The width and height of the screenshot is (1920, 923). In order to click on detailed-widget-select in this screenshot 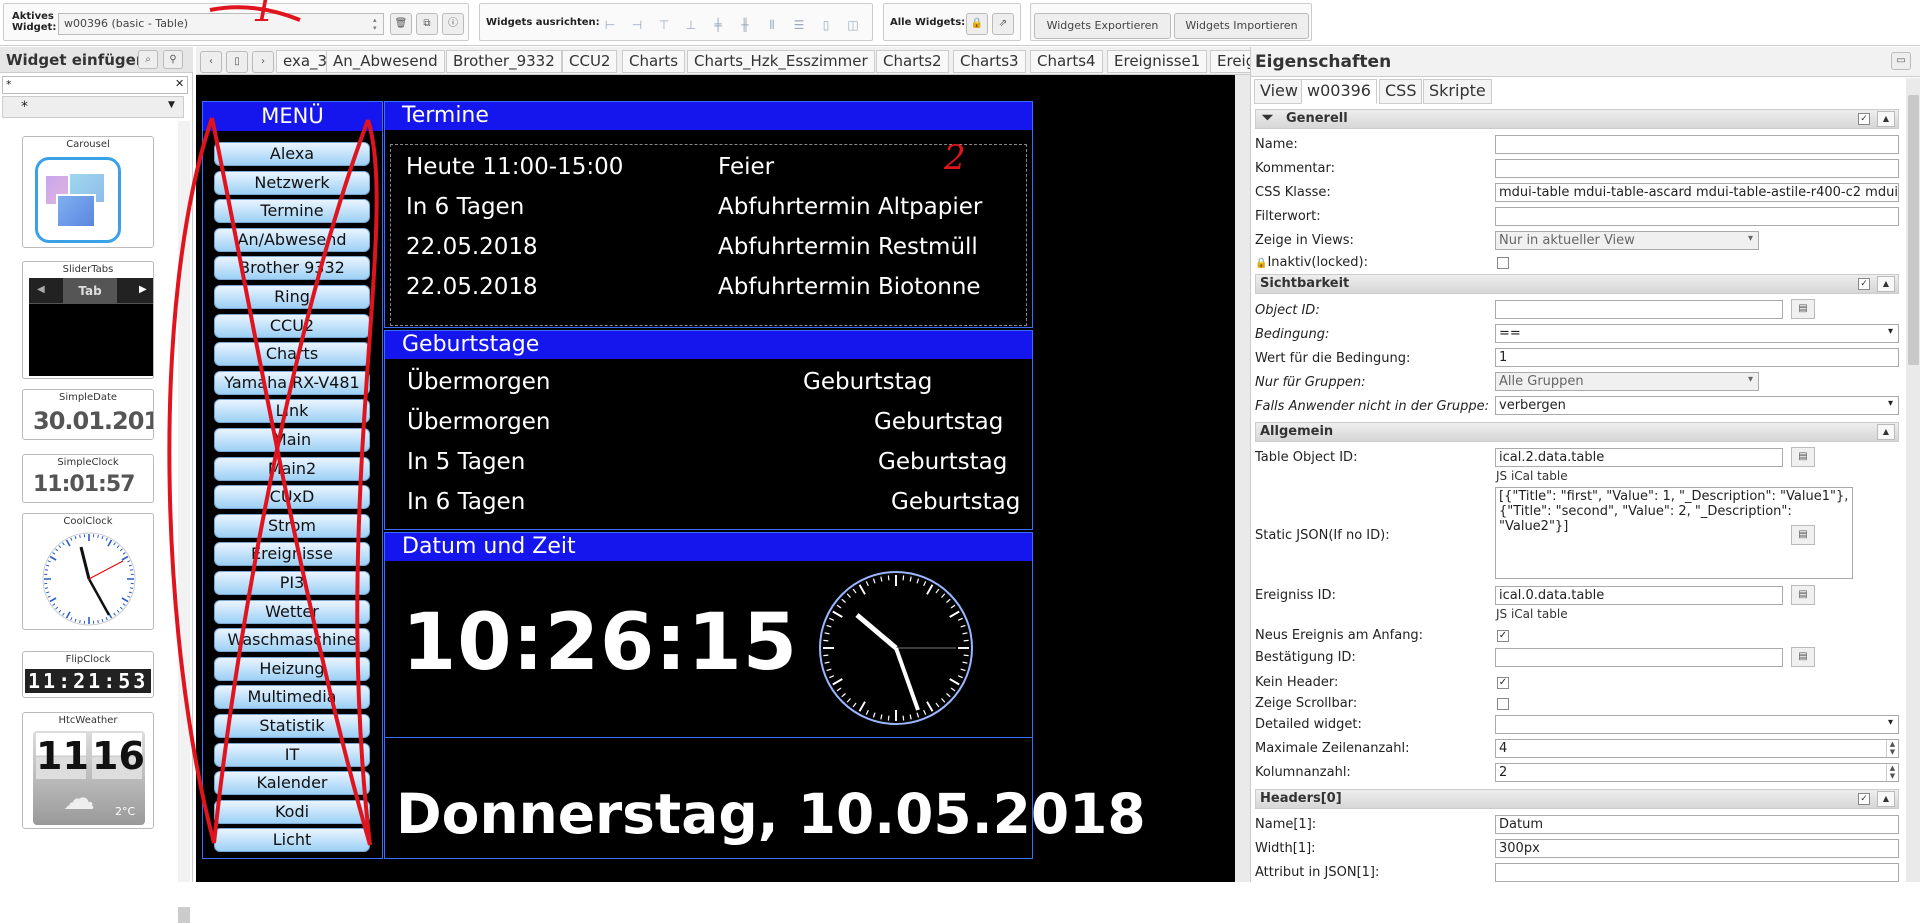, I will do `click(1697, 724)`.